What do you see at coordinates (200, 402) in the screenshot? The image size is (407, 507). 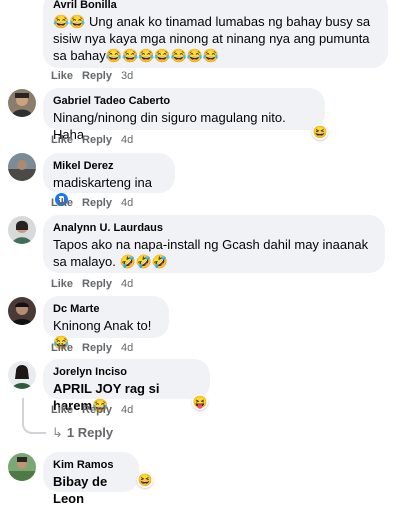 I see `tongue-reaction-icon: 😝` at bounding box center [200, 402].